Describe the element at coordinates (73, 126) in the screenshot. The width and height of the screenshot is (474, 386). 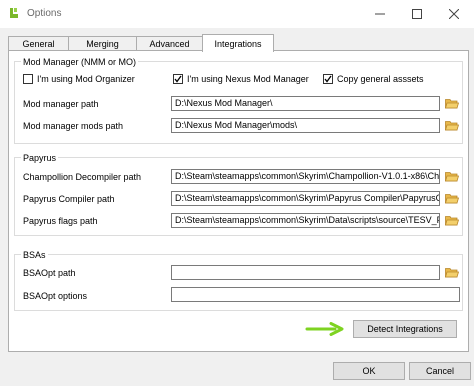
I see `mod-manager-mods-path-label: Mod manager mods path` at that location.